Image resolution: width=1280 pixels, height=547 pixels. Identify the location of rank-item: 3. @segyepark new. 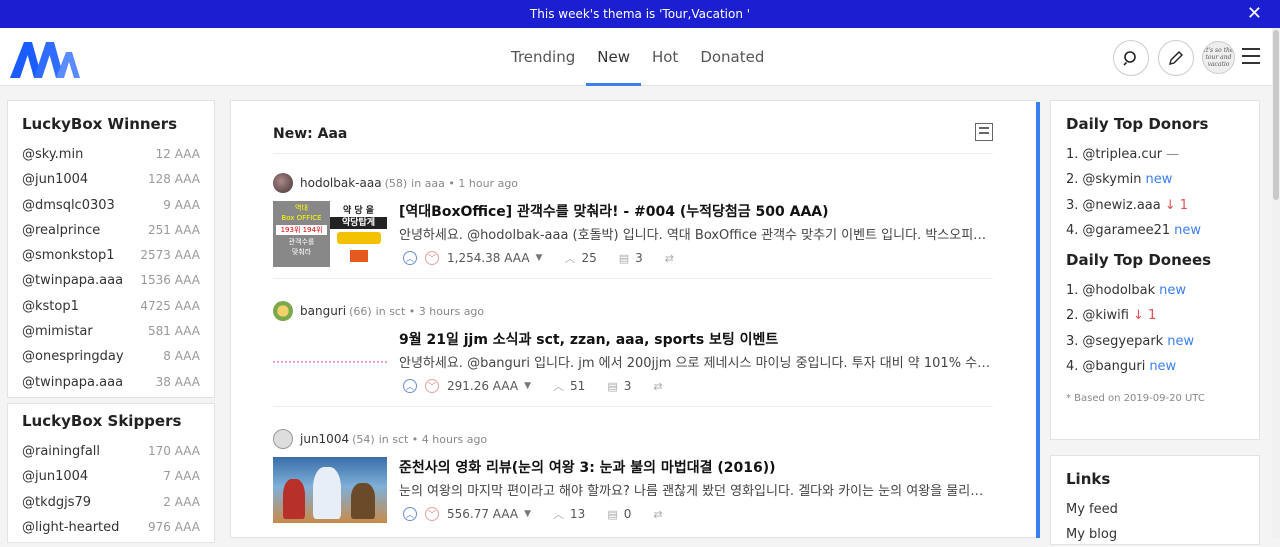
(1155, 341).